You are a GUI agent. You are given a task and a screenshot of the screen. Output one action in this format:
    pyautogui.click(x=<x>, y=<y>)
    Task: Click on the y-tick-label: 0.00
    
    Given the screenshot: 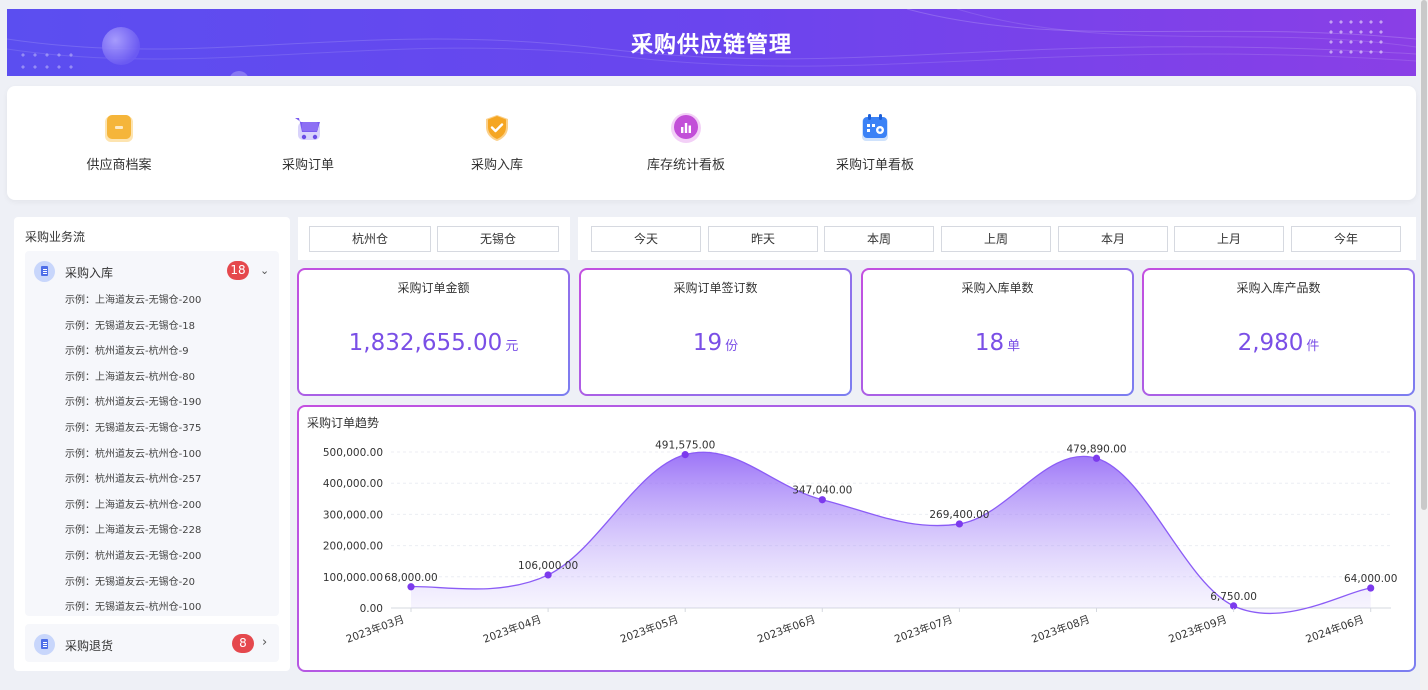 What is the action you would take?
    pyautogui.click(x=371, y=609)
    